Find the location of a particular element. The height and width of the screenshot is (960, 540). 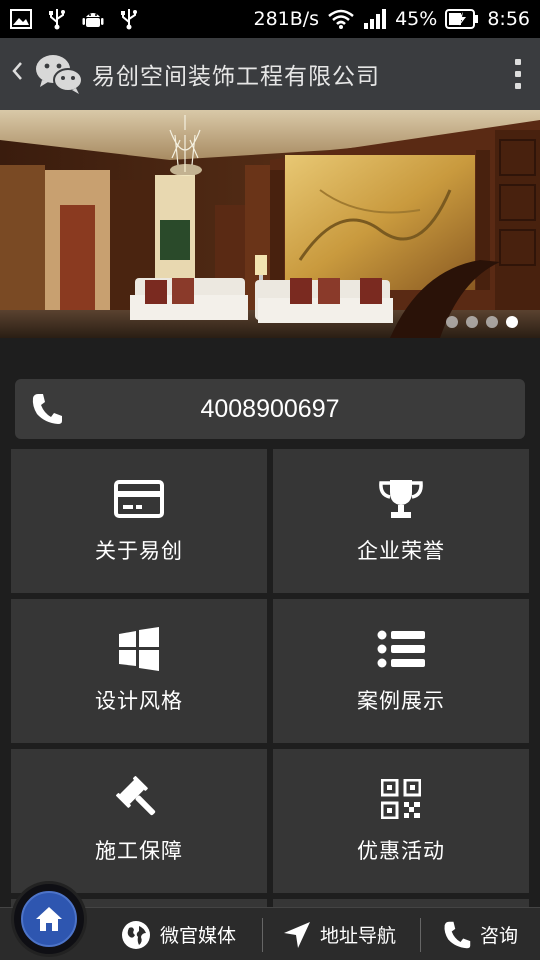

windows-icon is located at coordinates (139, 649).